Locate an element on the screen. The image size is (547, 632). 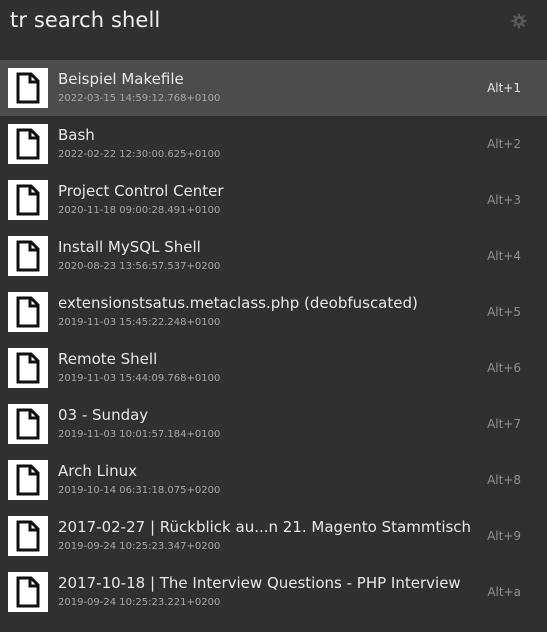
search-input: tr search shell is located at coordinates (85, 20).